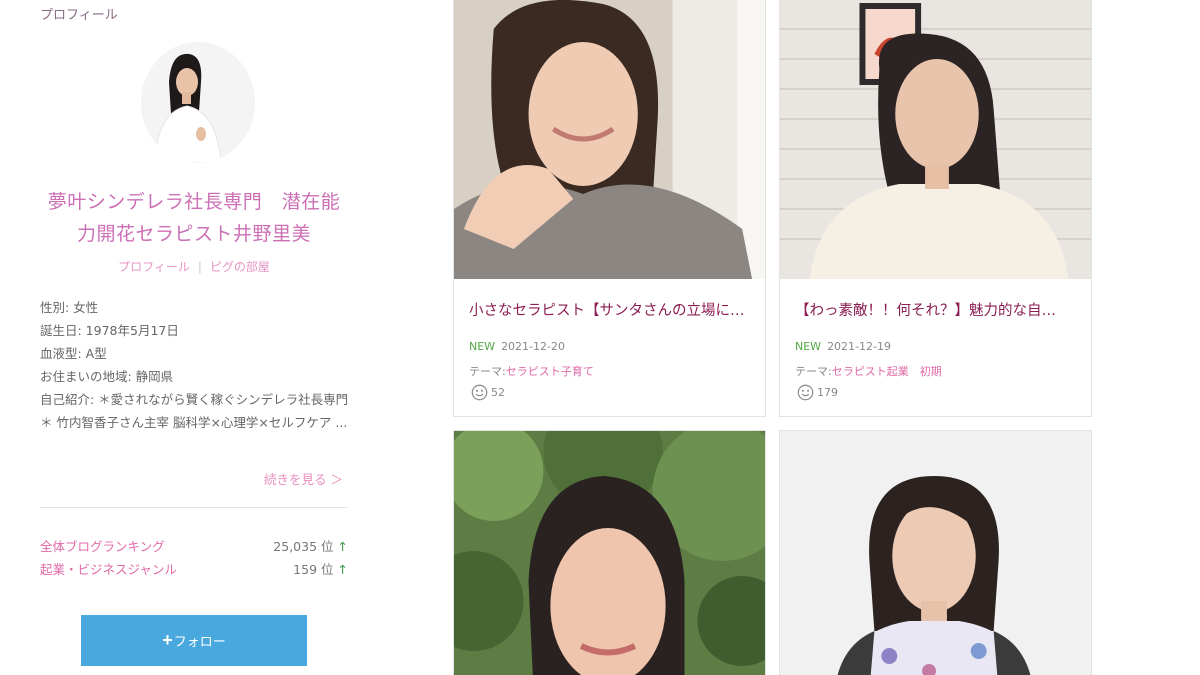  Describe the element at coordinates (498, 392) in the screenshot. I see `likes-count: 52` at that location.